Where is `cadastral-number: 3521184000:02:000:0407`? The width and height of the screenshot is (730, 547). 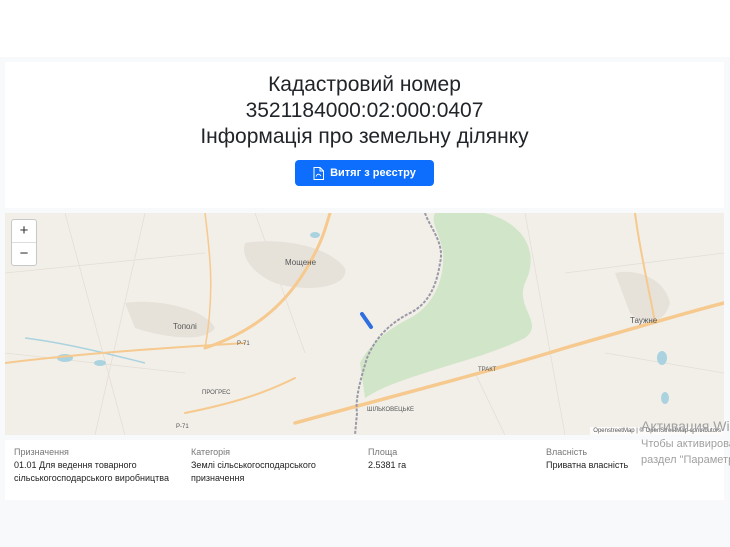 cadastral-number: 3521184000:02:000:0407 is located at coordinates (364, 110).